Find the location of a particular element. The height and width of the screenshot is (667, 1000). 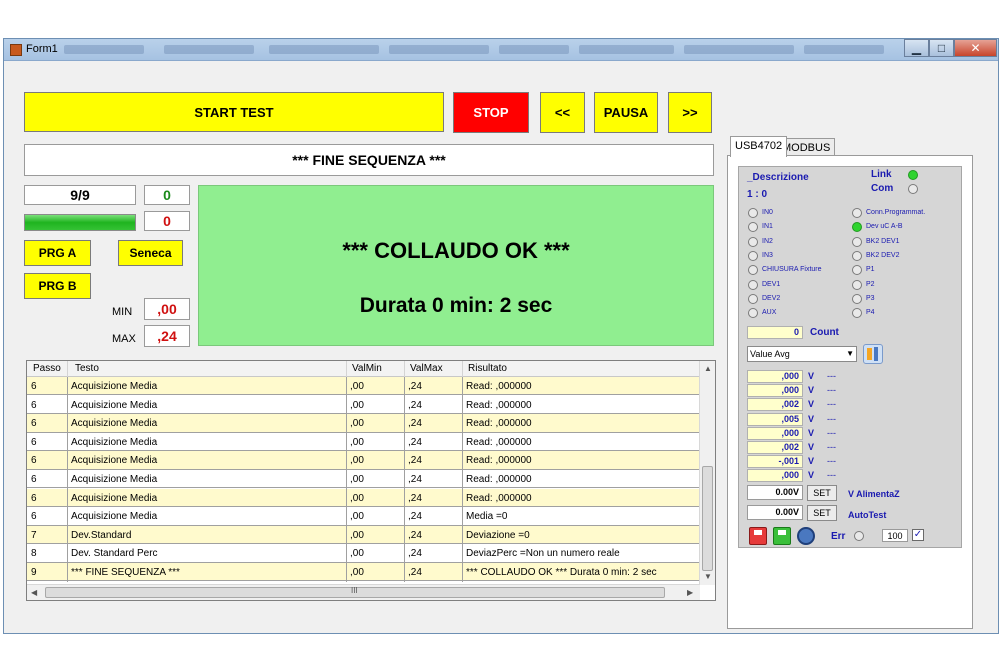

prg-a-button: PRG A is located at coordinates (57, 253).